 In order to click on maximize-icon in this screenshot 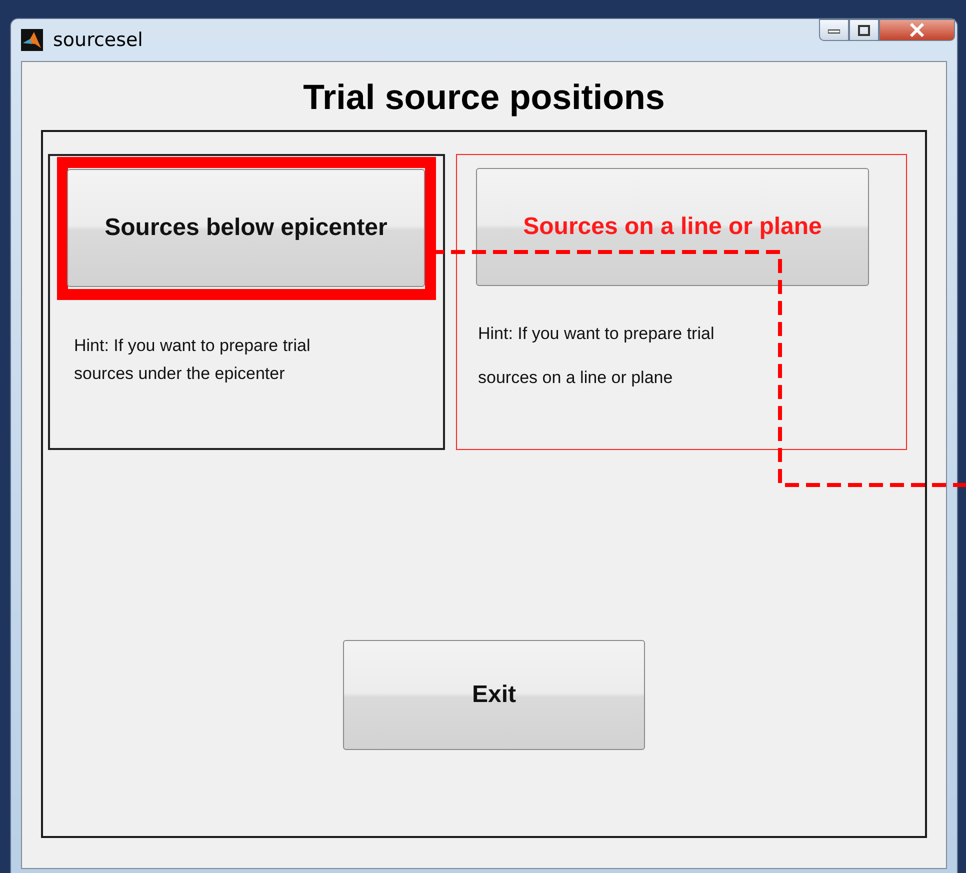, I will do `click(864, 30)`.